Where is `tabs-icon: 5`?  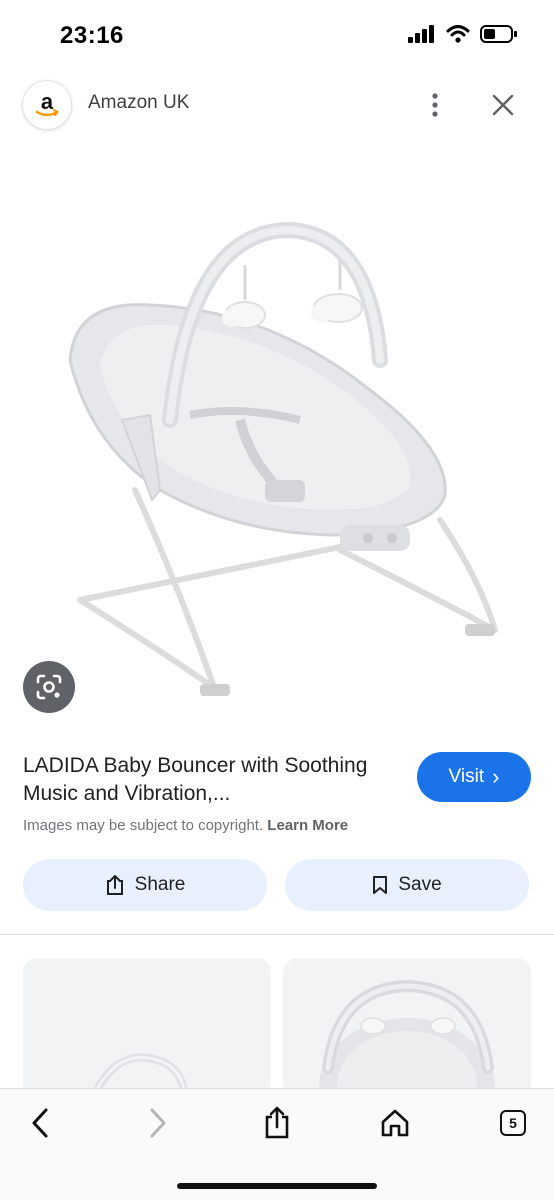
tabs-icon: 5 is located at coordinates (513, 1123).